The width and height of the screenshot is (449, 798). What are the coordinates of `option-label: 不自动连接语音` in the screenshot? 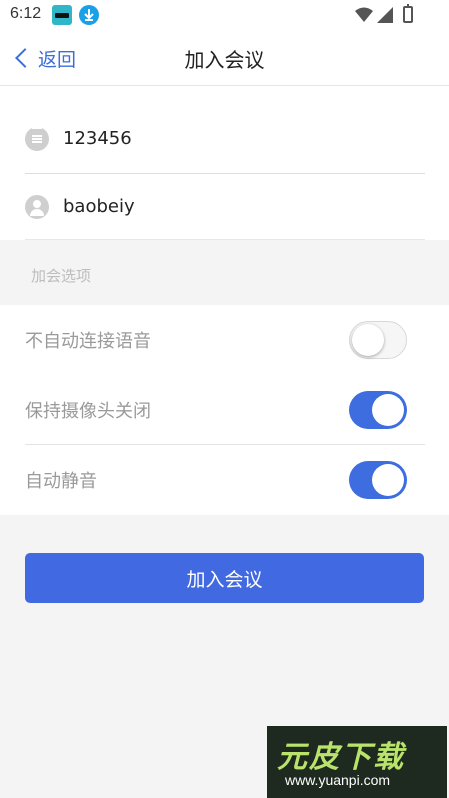 It's located at (88, 341).